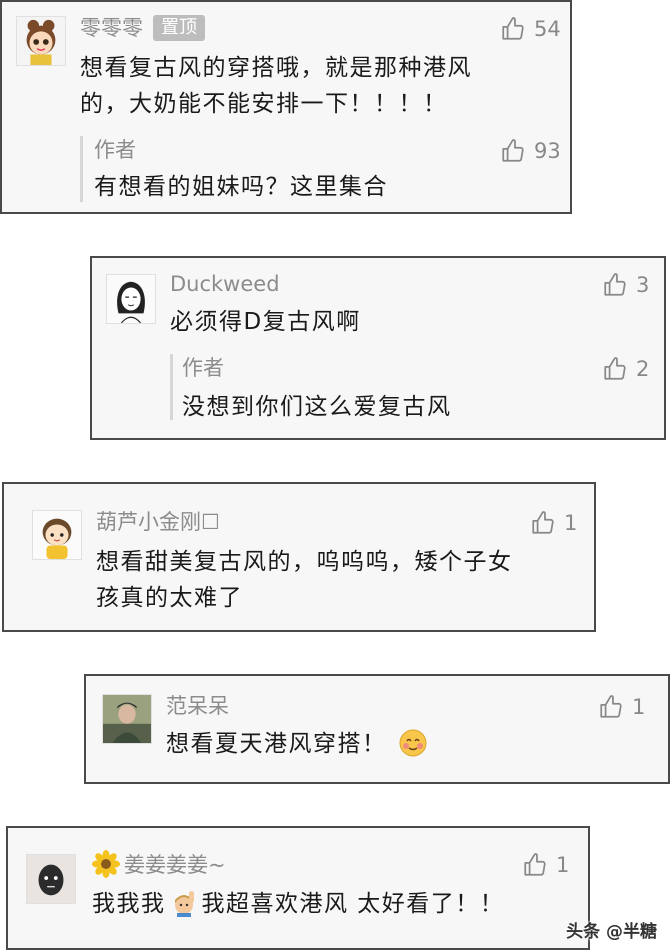 The image size is (671, 952). I want to click on comment-text: 想看夏天港风穿搭！, so click(406, 744).